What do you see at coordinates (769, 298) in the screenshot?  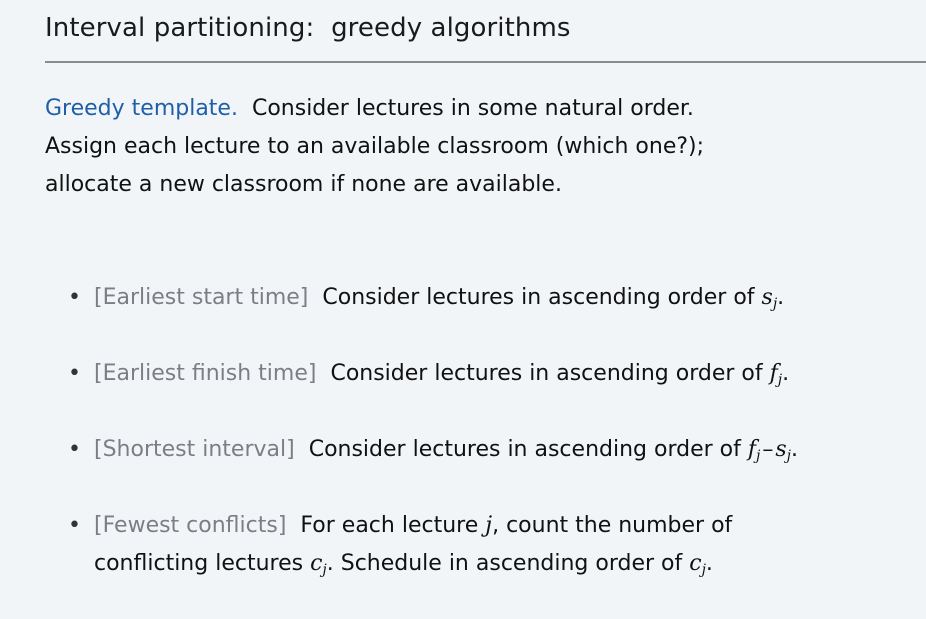 I see `math-expression: sj` at bounding box center [769, 298].